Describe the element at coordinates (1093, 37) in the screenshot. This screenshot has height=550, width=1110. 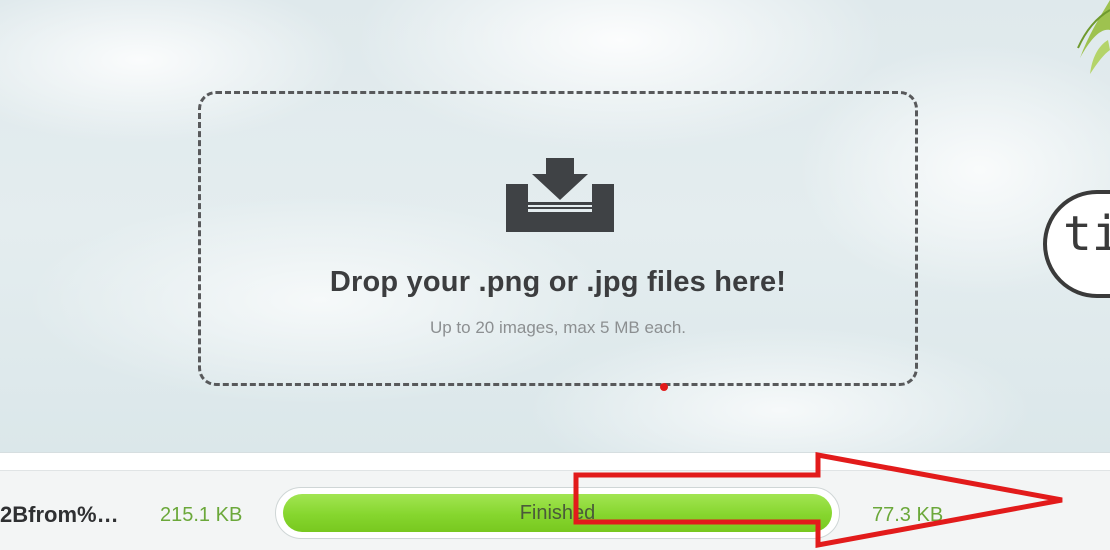
I see `bamboo-leaf-icon` at that location.